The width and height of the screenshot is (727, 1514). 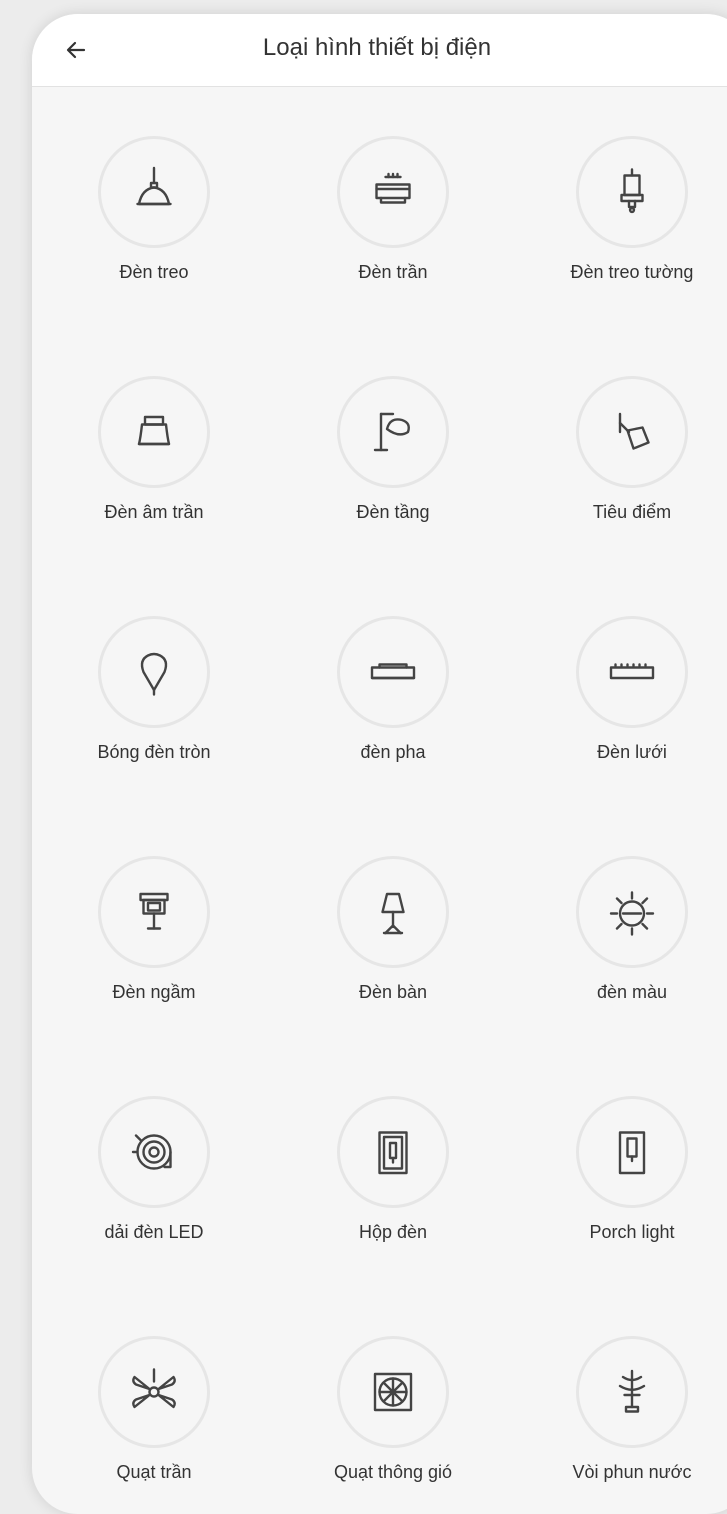 I want to click on device-label: Hộp đèn, so click(x=393, y=1232).